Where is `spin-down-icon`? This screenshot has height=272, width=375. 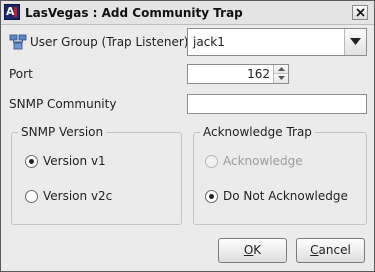 spin-down-icon is located at coordinates (281, 78).